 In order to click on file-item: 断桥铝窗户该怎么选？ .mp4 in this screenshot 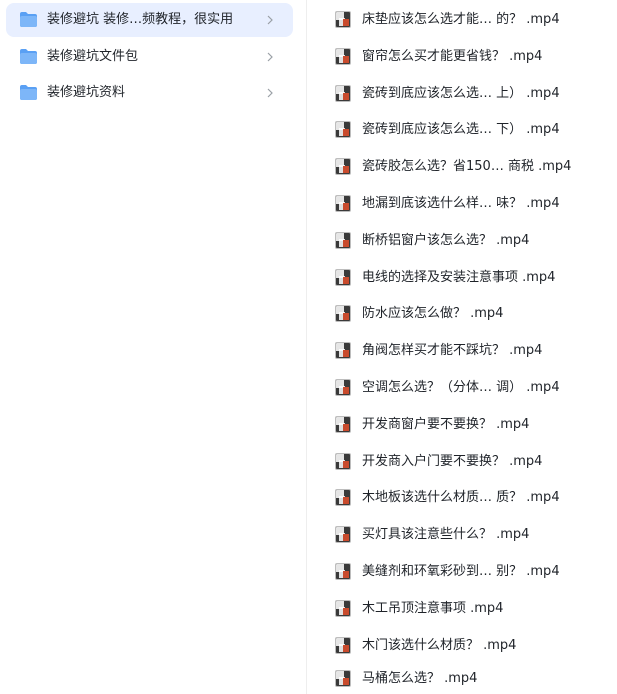, I will do `click(462, 241)`.